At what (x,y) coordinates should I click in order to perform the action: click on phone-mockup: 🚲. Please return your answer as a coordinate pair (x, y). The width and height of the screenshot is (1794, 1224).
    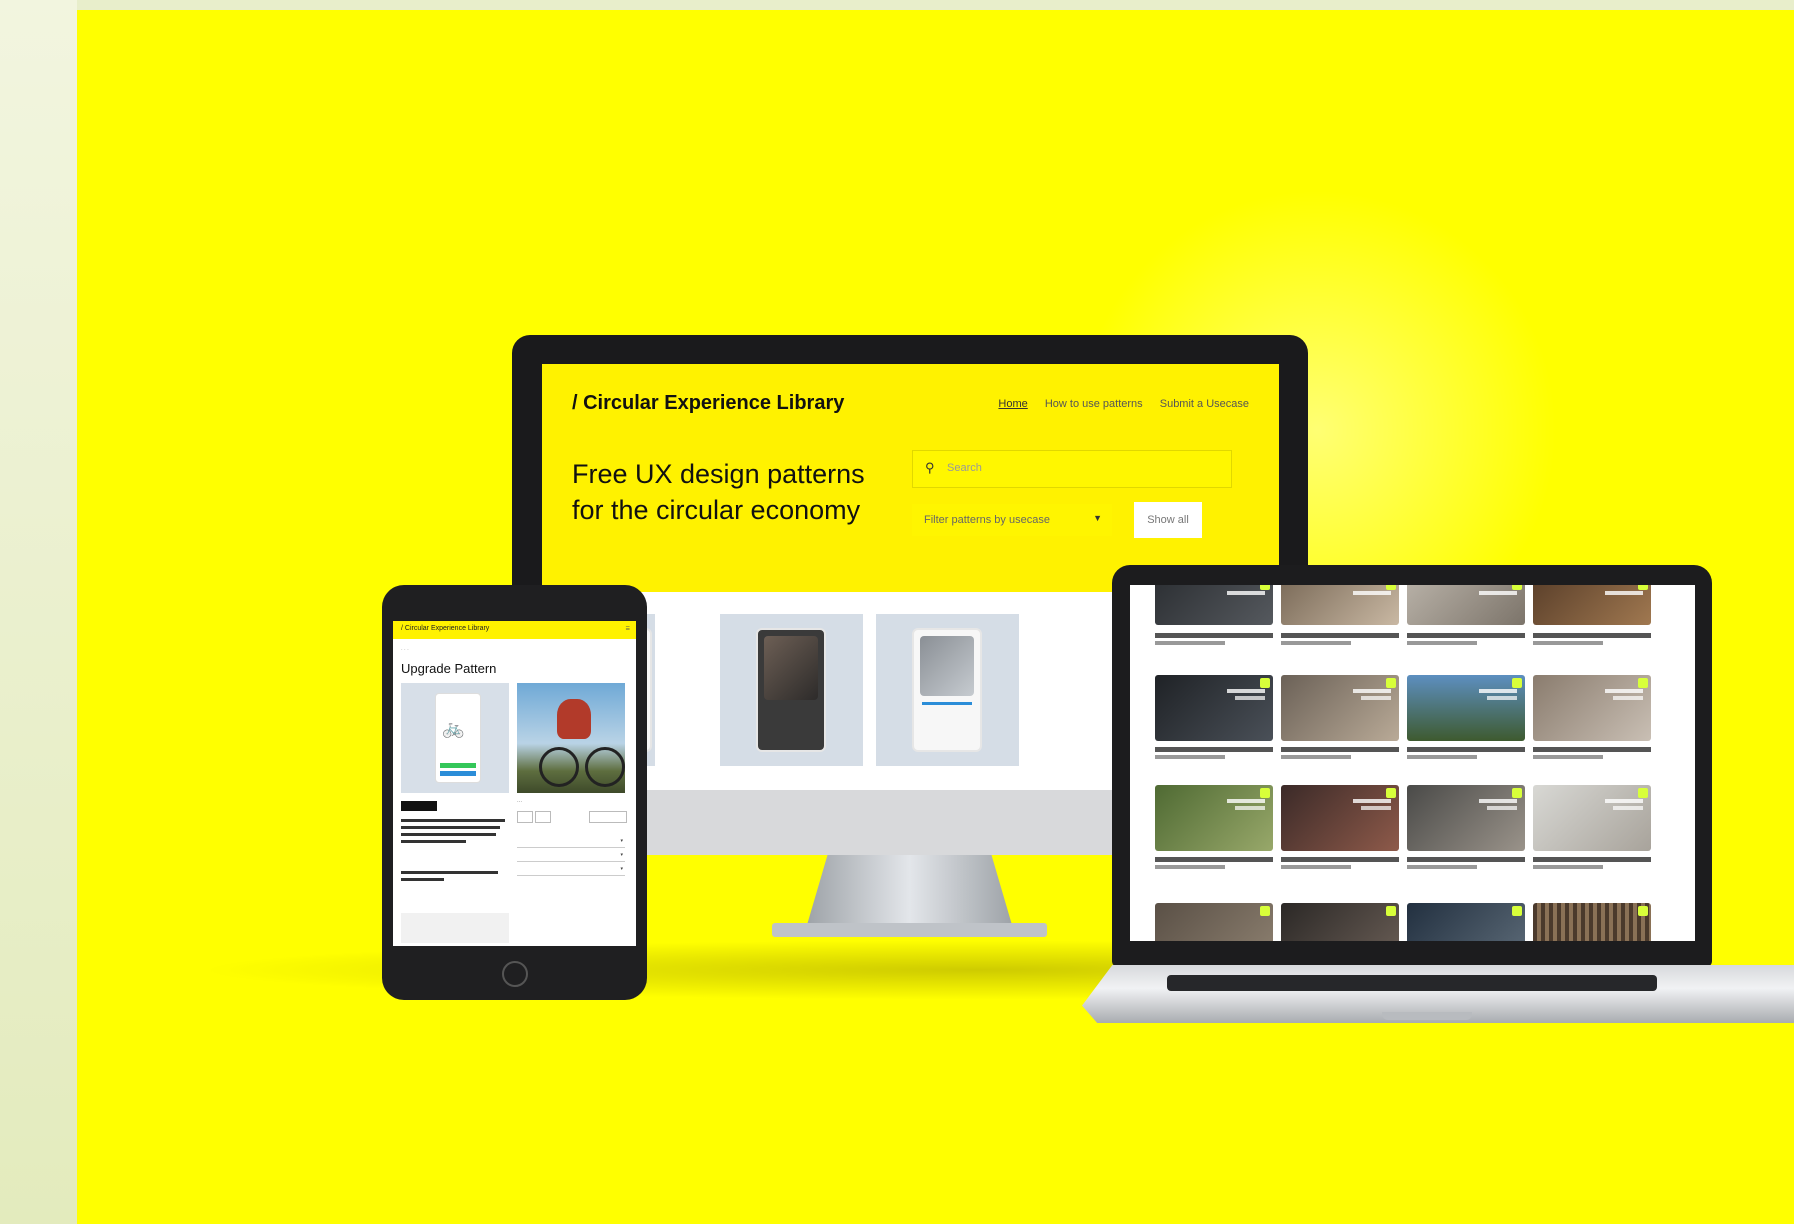
    Looking at the image, I should click on (458, 738).